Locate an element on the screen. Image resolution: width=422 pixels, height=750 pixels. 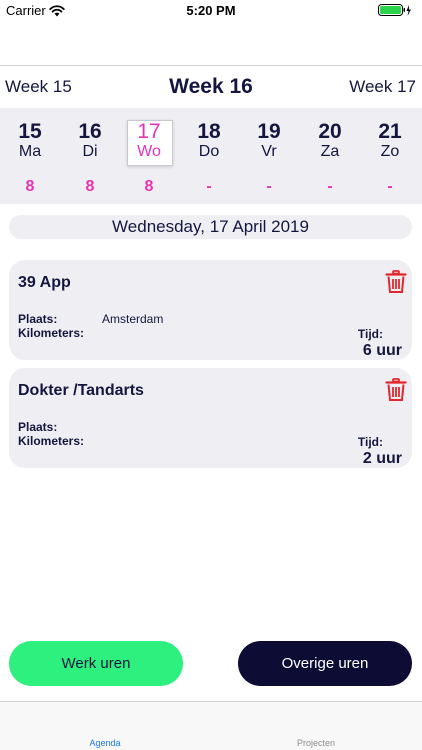
plaats-value: Amsterdam is located at coordinates (133, 319).